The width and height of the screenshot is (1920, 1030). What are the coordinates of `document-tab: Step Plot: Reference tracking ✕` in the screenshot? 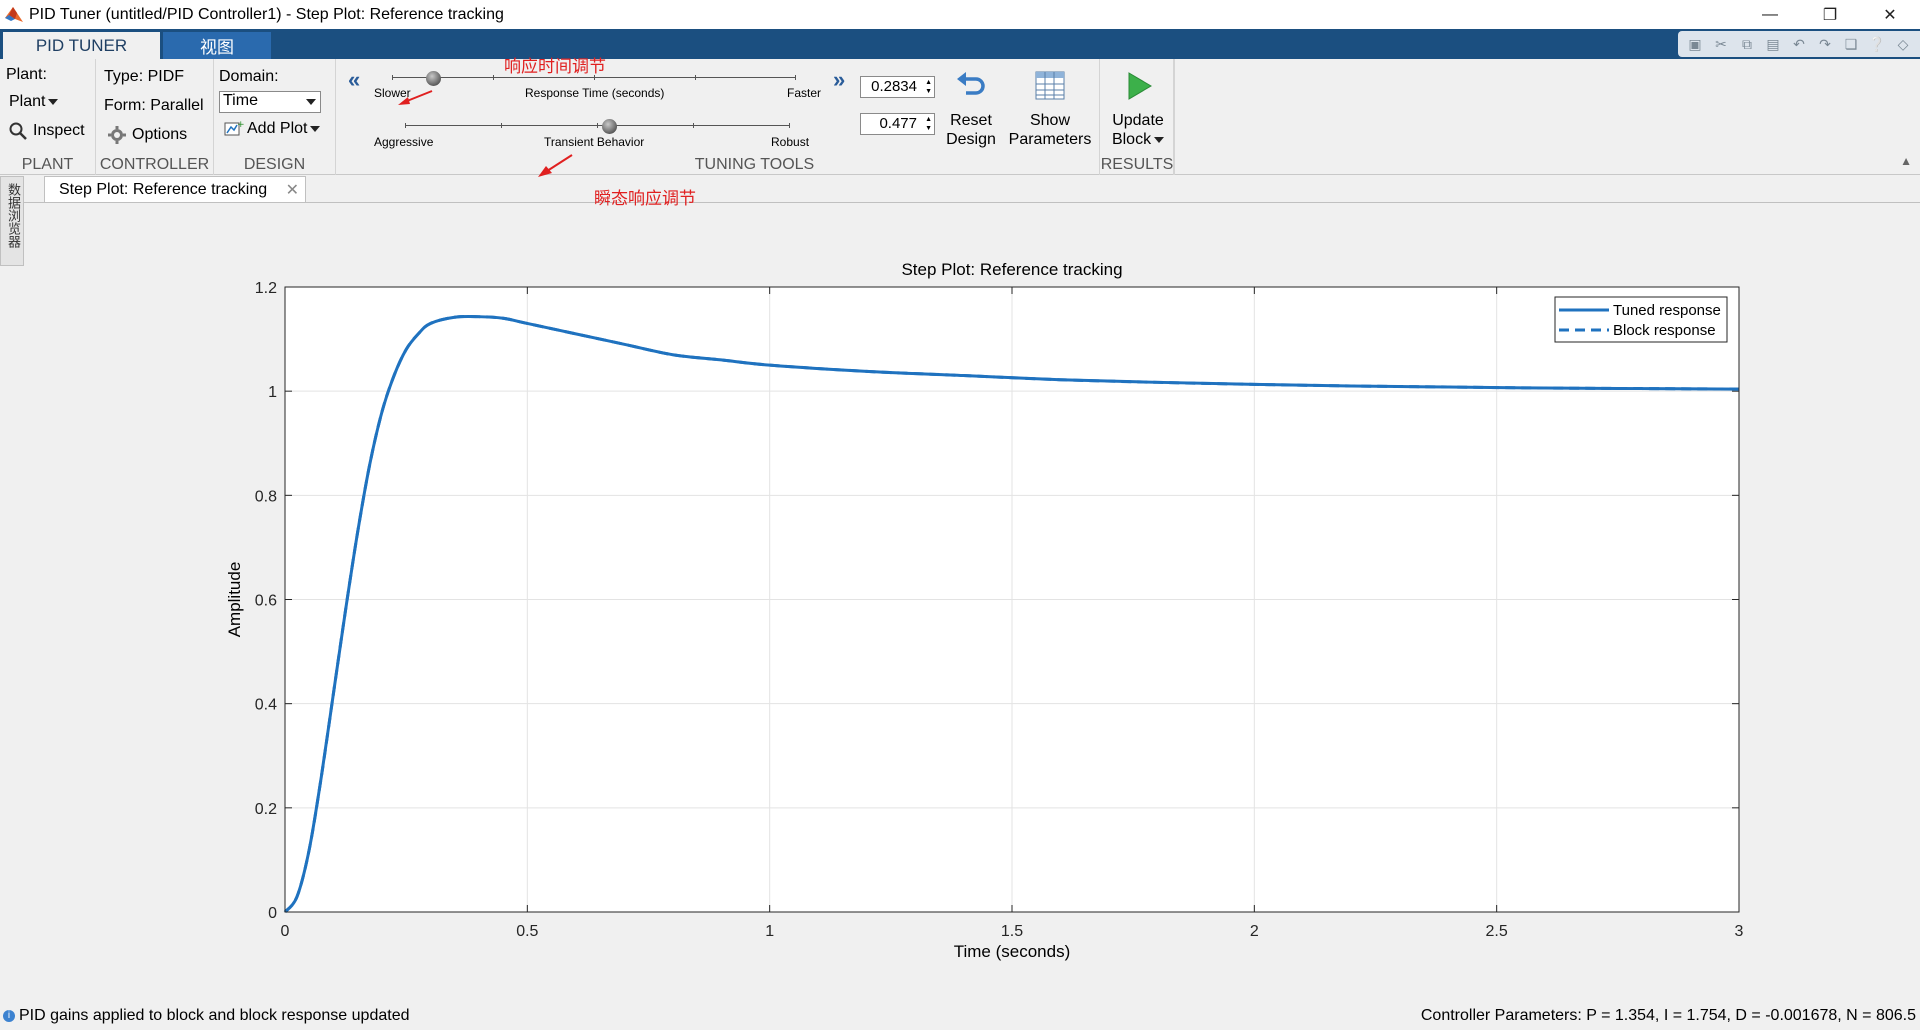 It's located at (175, 189).